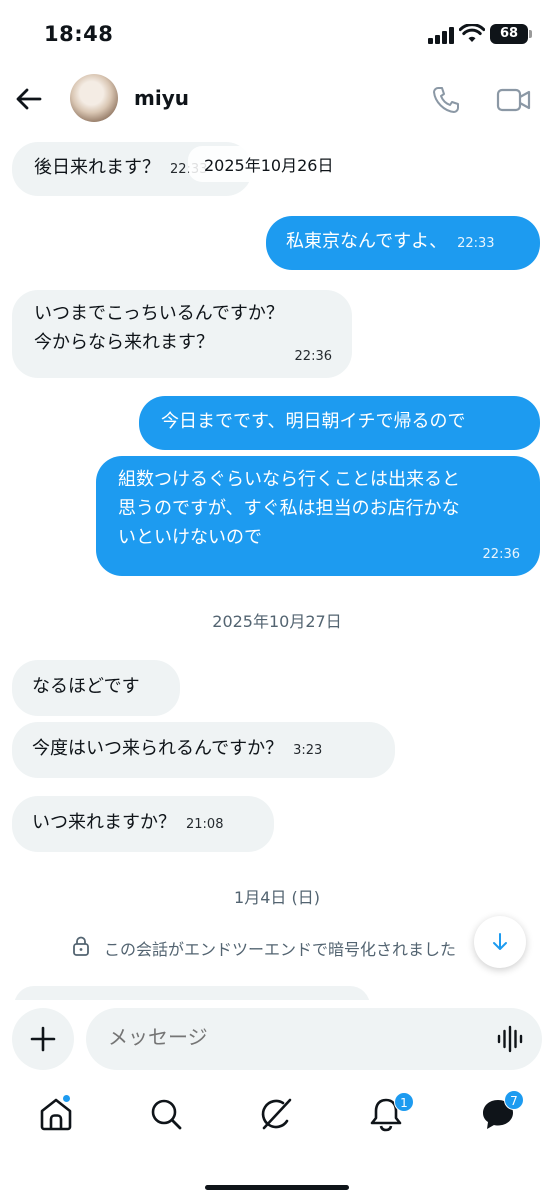 The width and height of the screenshot is (554, 1199). What do you see at coordinates (390, 1113) in the screenshot?
I see `nav-notifications: 1` at bounding box center [390, 1113].